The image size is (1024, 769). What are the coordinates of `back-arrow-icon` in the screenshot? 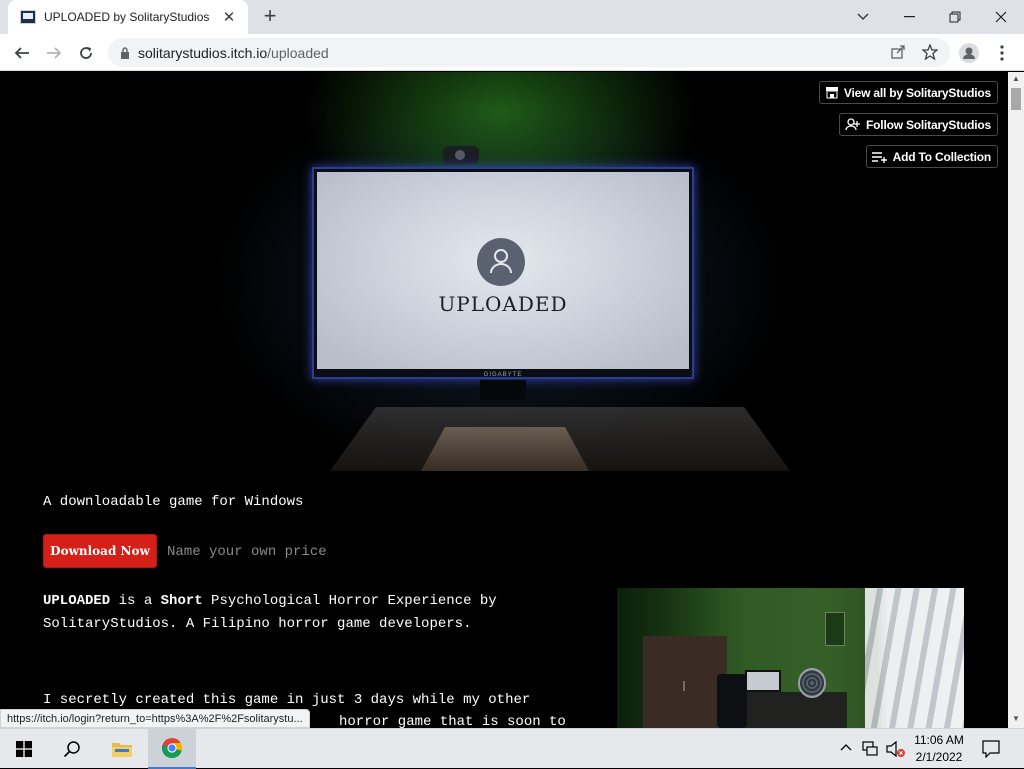 It's located at (21, 53).